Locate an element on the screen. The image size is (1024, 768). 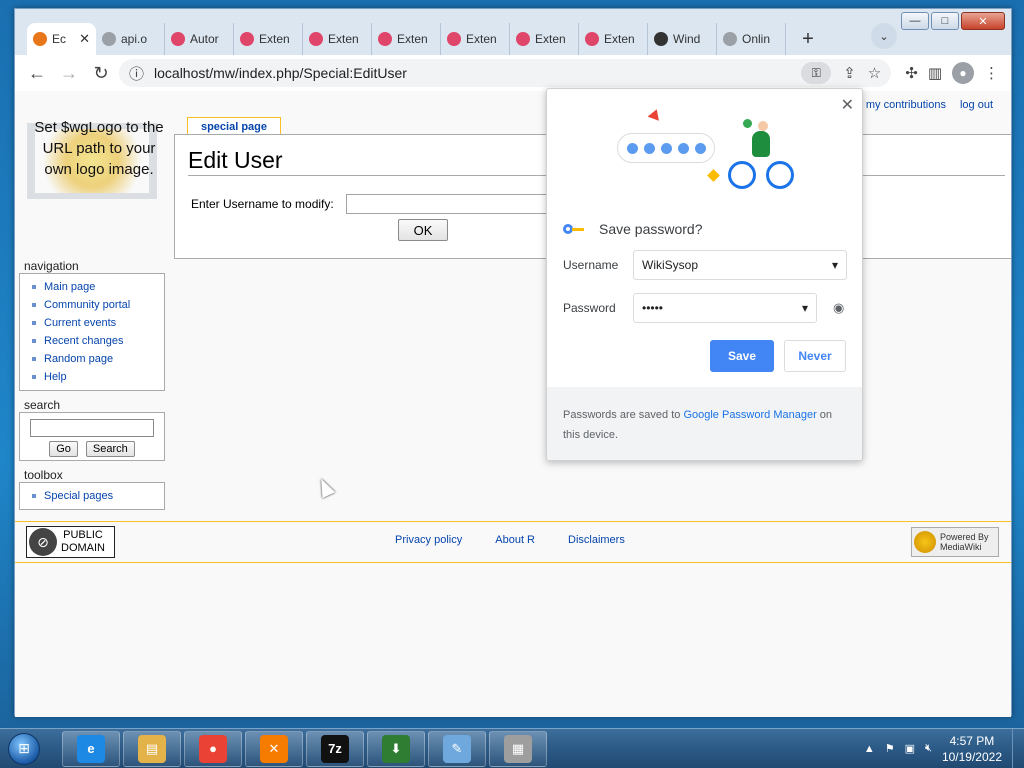
notepad-icon: ✎ is located at coordinates (457, 748).